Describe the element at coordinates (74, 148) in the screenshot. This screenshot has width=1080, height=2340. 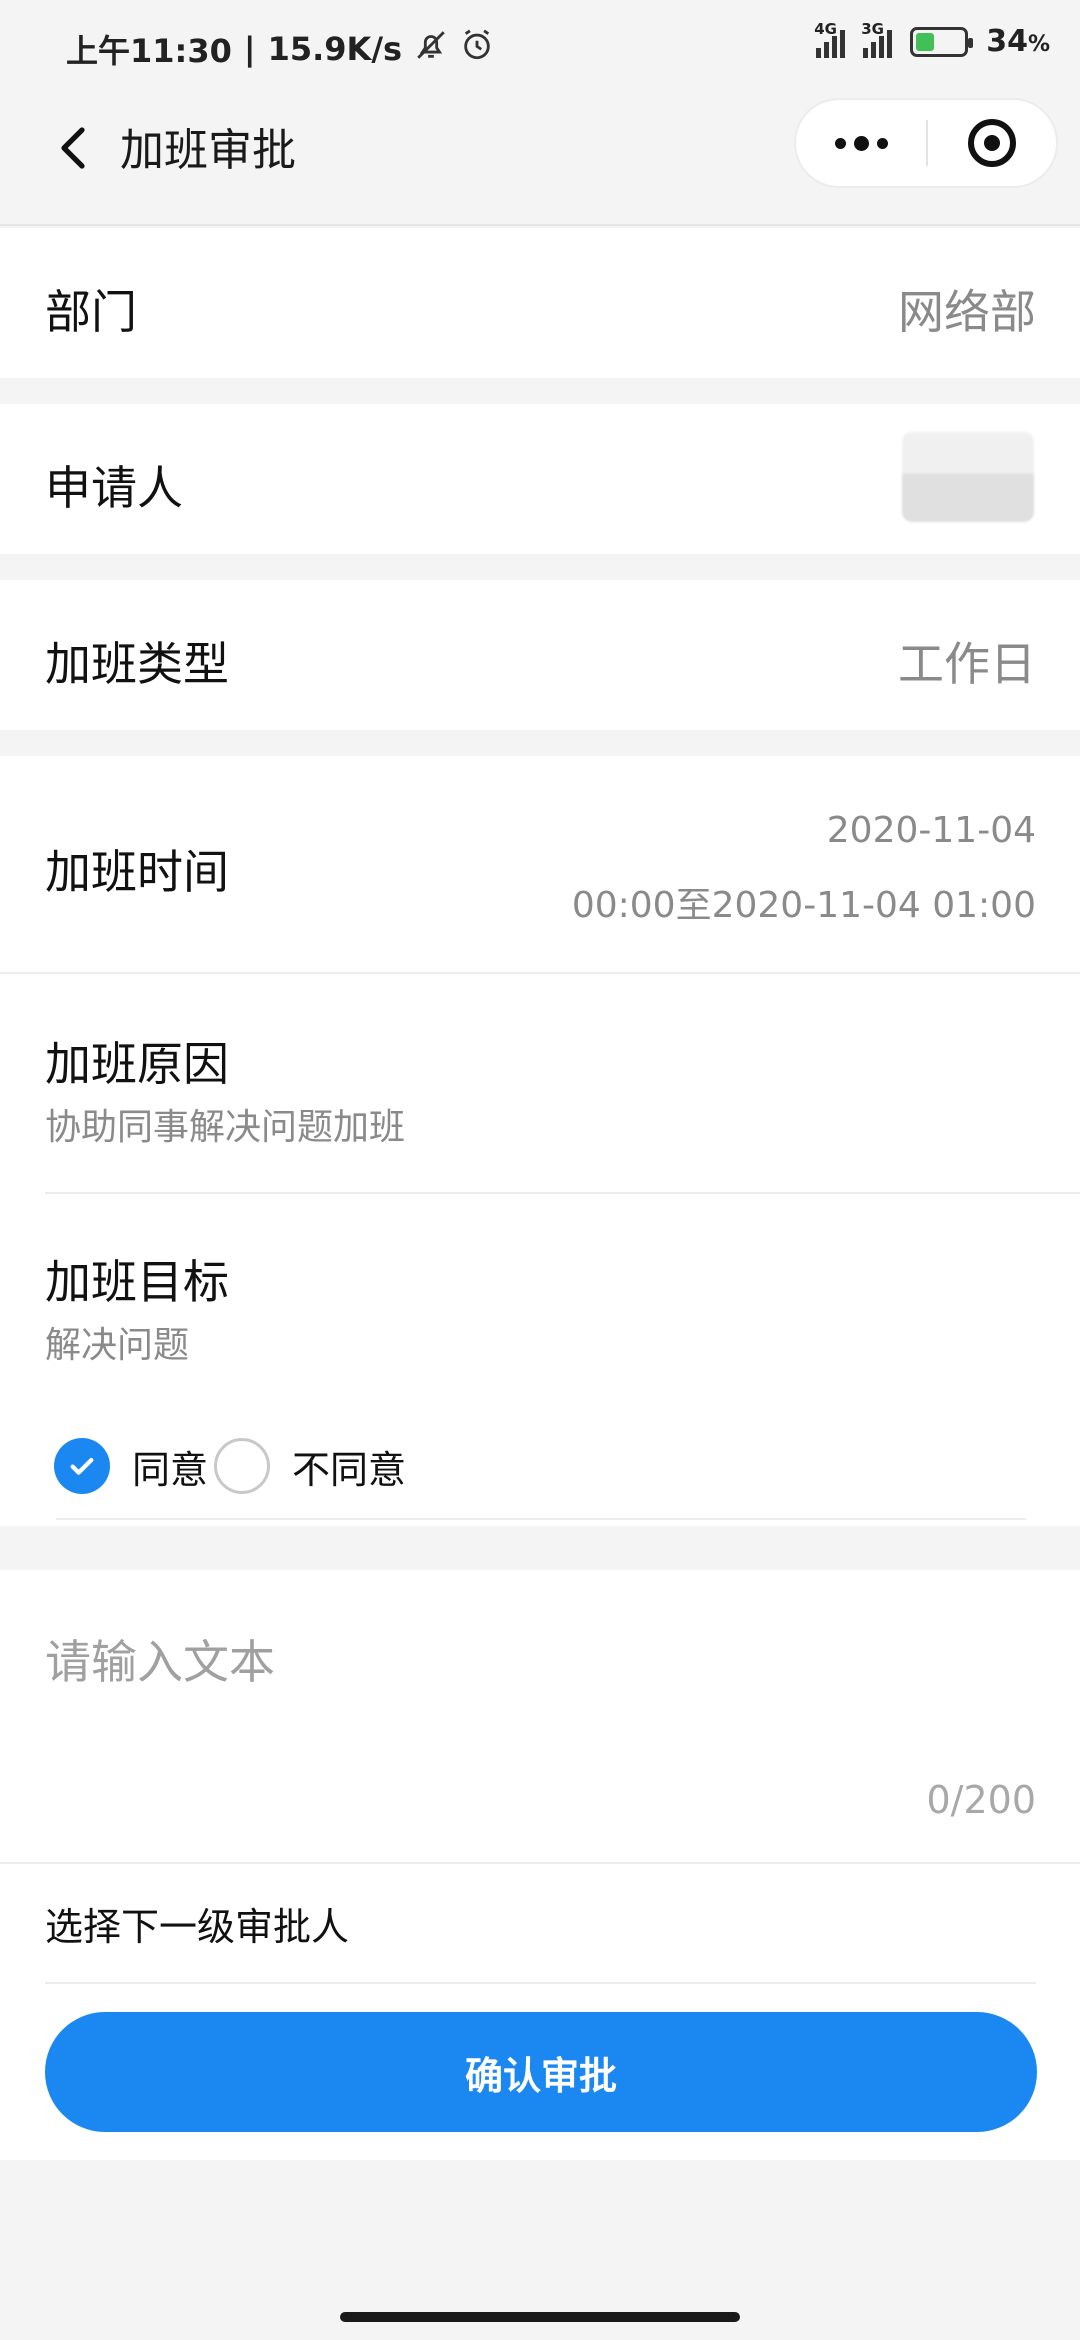
I see `chevron-left-icon` at that location.